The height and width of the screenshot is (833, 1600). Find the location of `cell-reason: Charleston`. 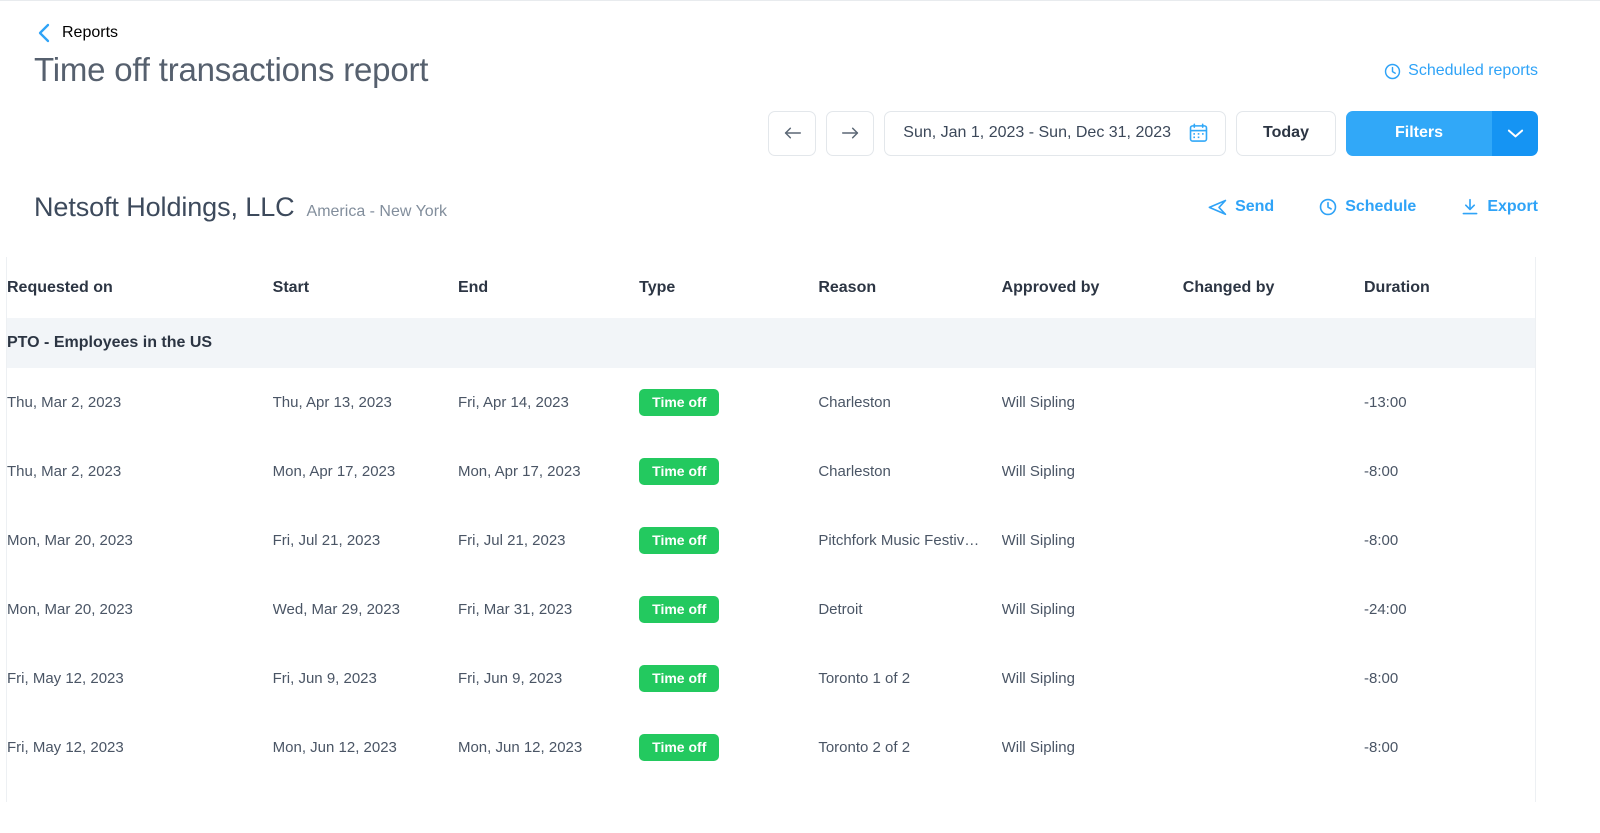

cell-reason: Charleston is located at coordinates (854, 471).